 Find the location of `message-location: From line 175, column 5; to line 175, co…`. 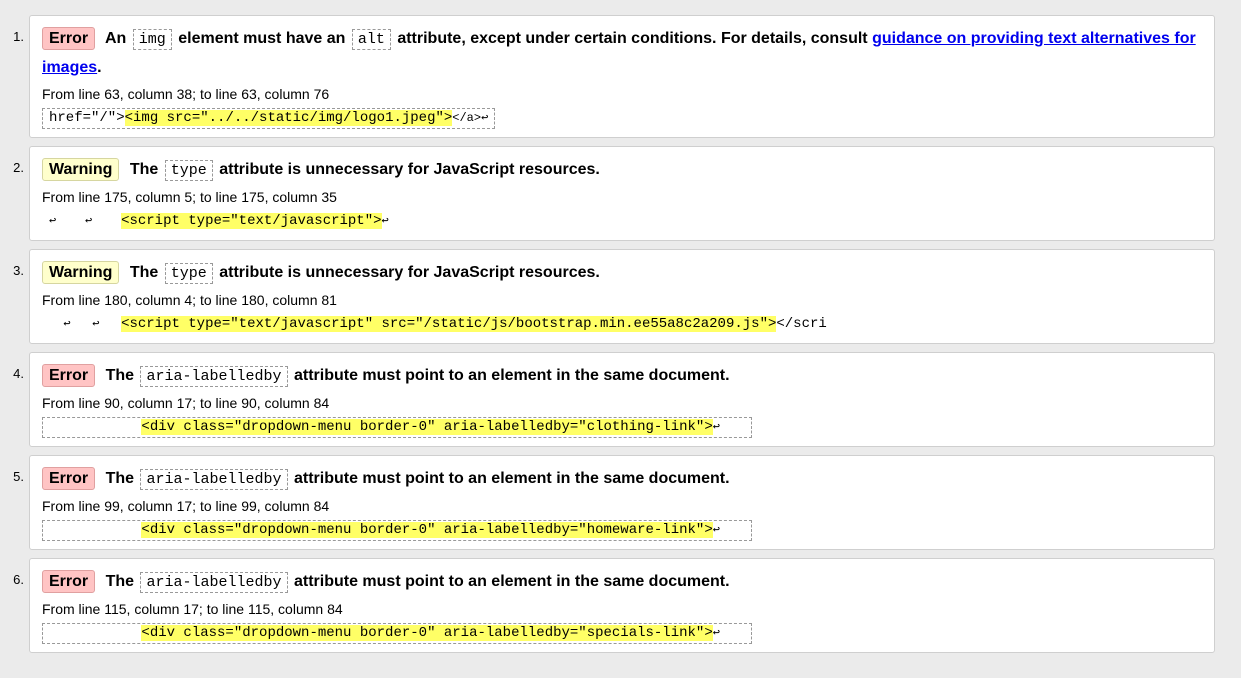

message-location: From line 175, column 5; to line 175, co… is located at coordinates (189, 197).